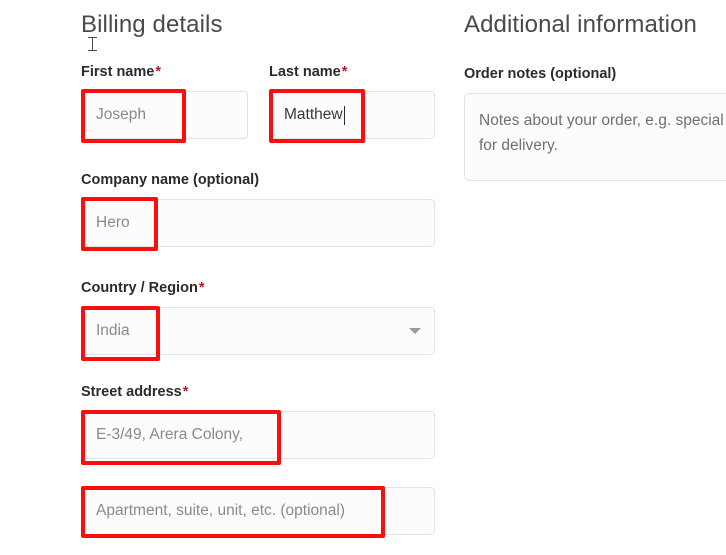 This screenshot has height=555, width=726. Describe the element at coordinates (313, 114) in the screenshot. I see `last-name-input-value: Matthew` at that location.